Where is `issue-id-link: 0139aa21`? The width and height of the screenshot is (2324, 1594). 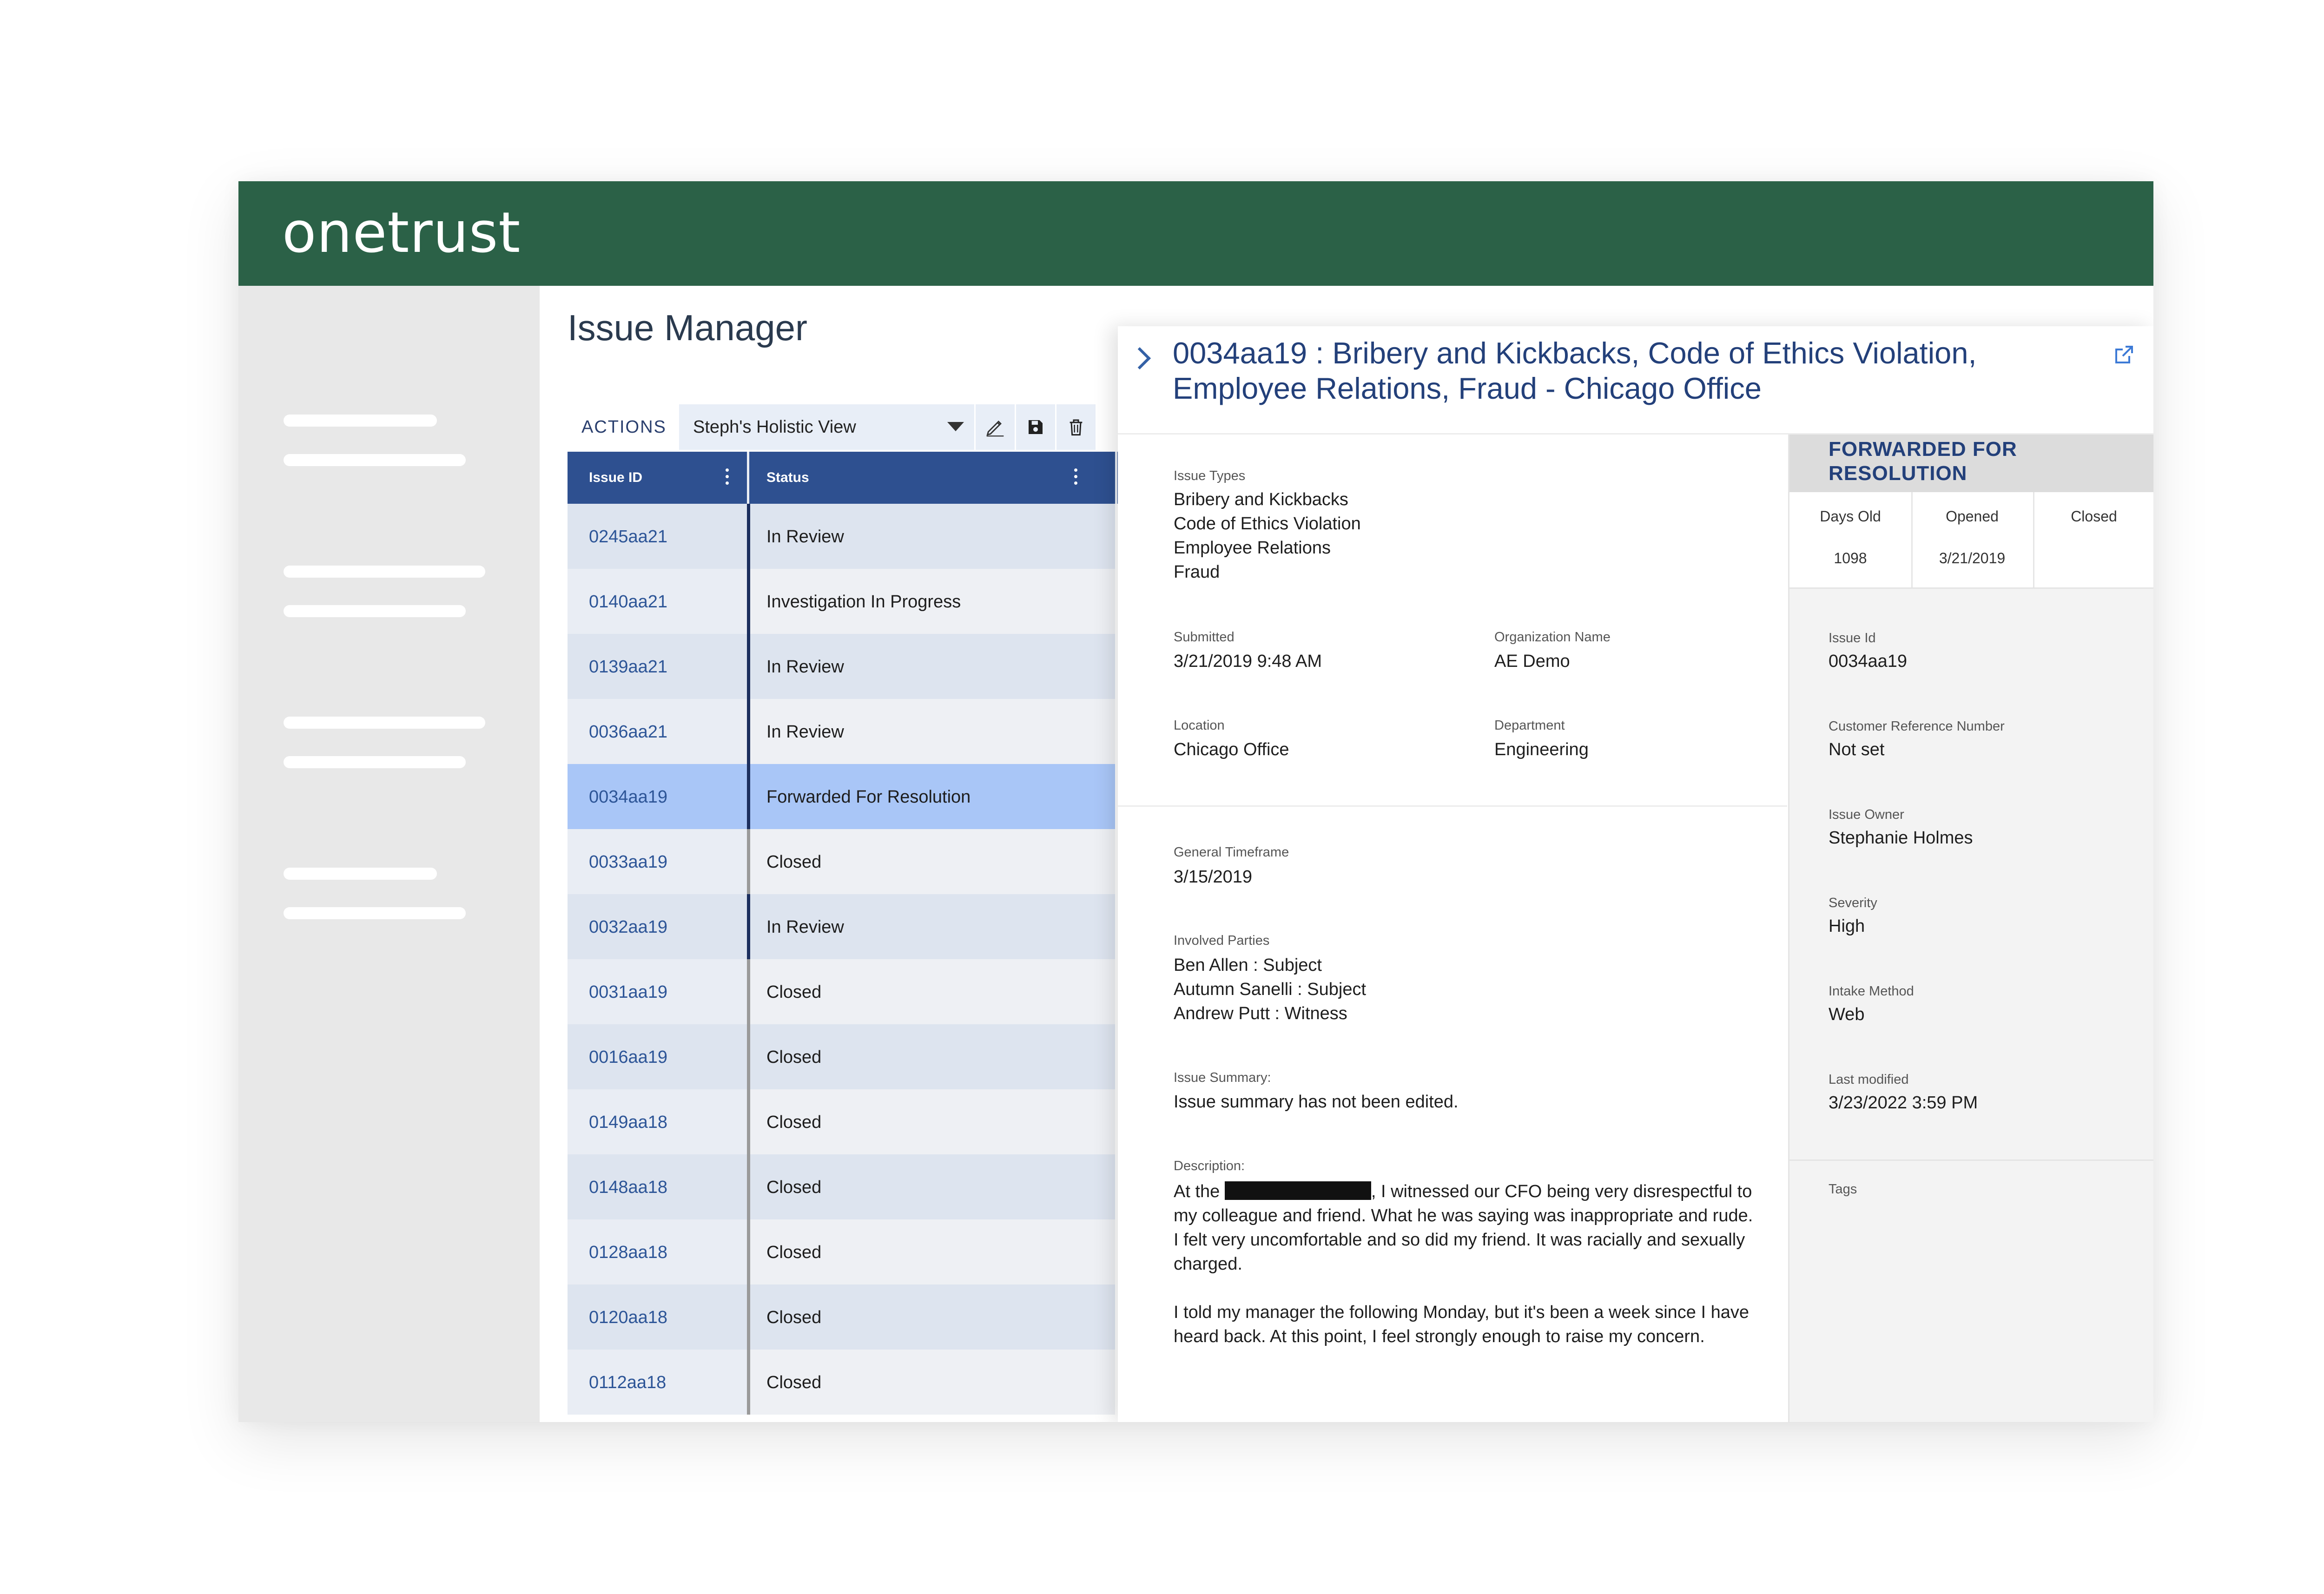 issue-id-link: 0139aa21 is located at coordinates (628, 667).